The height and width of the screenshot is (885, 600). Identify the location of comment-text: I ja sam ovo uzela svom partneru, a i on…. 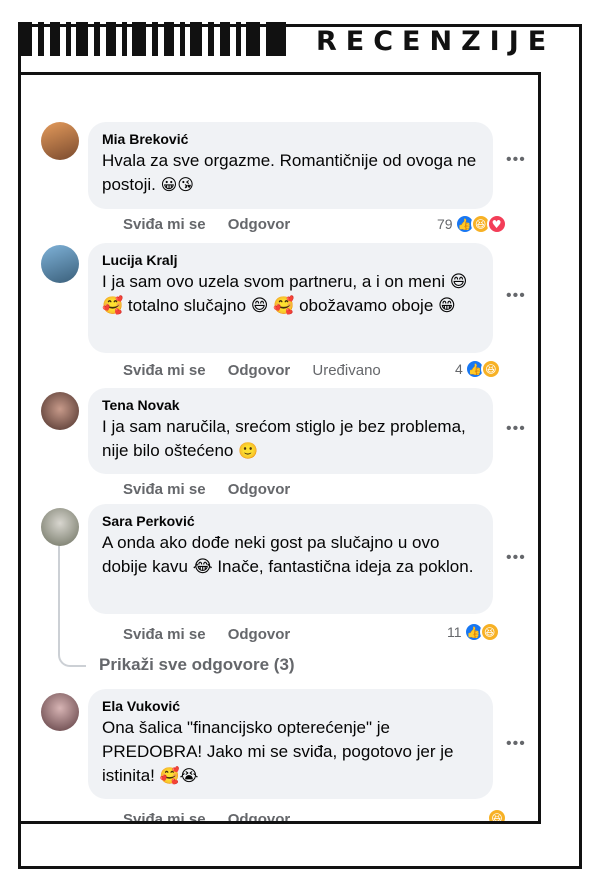
(285, 293).